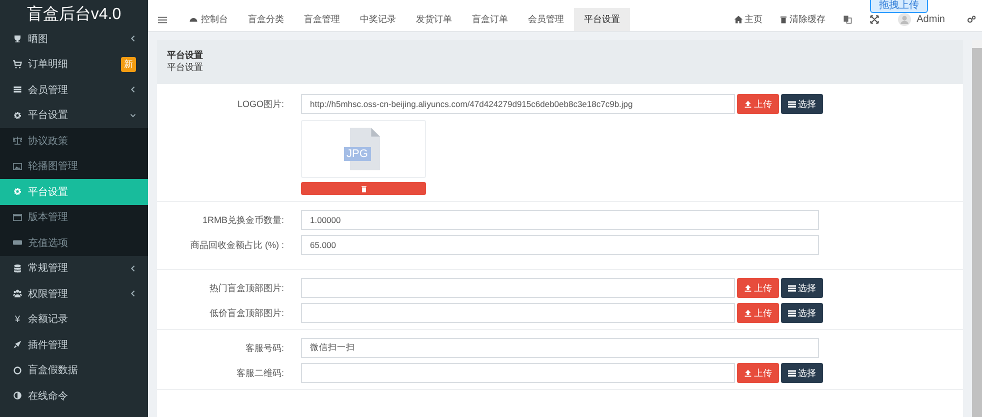 The width and height of the screenshot is (982, 417). I want to click on field-label: 客服号码:, so click(264, 348).